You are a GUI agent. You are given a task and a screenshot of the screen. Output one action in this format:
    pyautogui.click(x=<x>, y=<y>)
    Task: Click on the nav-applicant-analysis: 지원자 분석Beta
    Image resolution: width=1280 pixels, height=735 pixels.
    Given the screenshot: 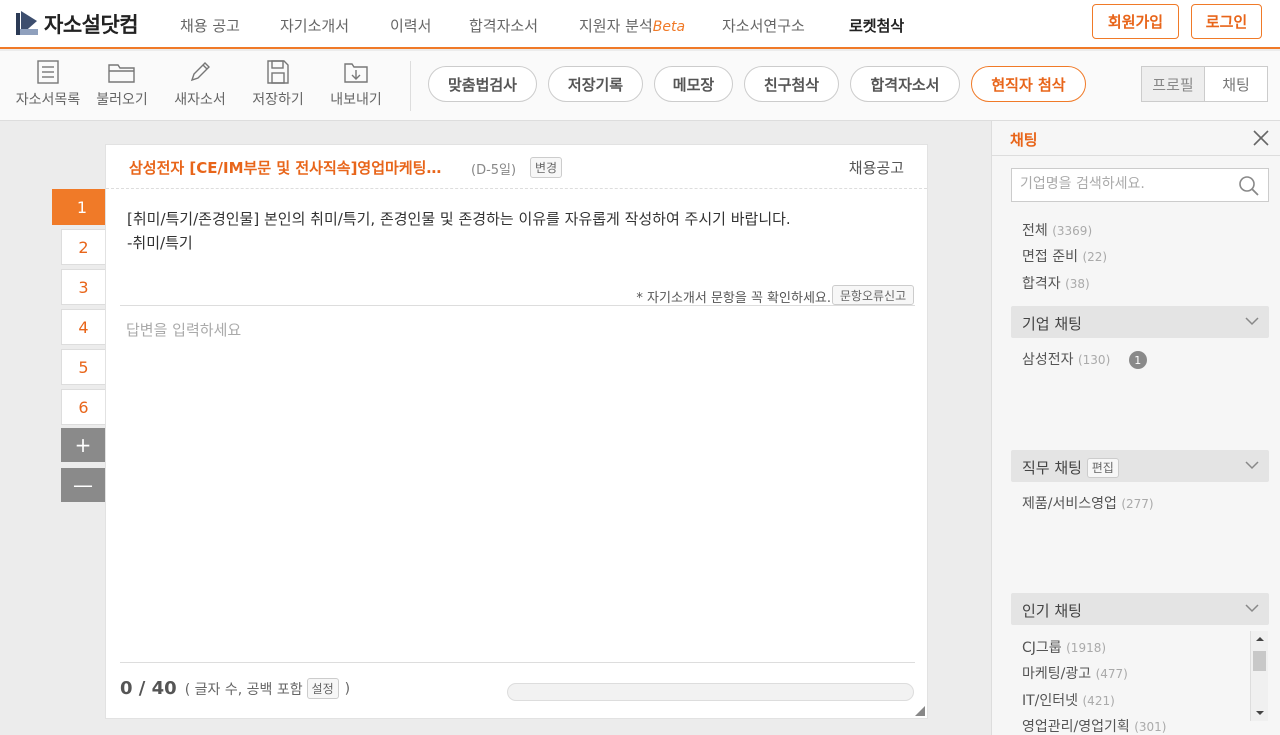 What is the action you would take?
    pyautogui.click(x=632, y=25)
    